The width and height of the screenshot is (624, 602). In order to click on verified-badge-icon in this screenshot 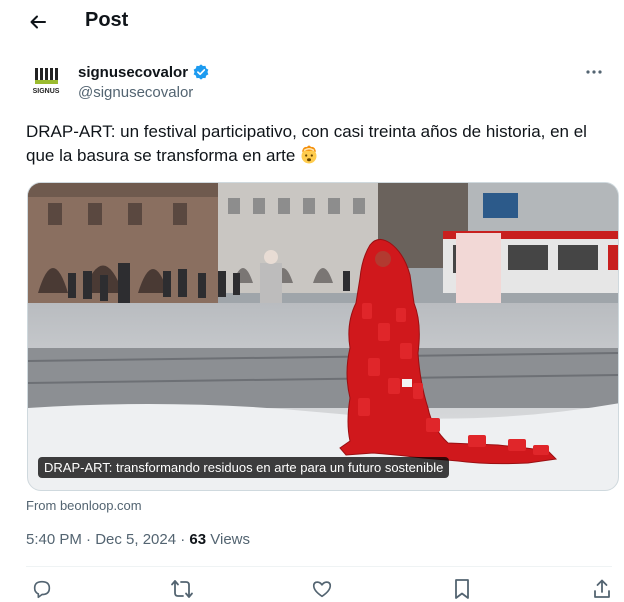, I will do `click(201, 72)`.